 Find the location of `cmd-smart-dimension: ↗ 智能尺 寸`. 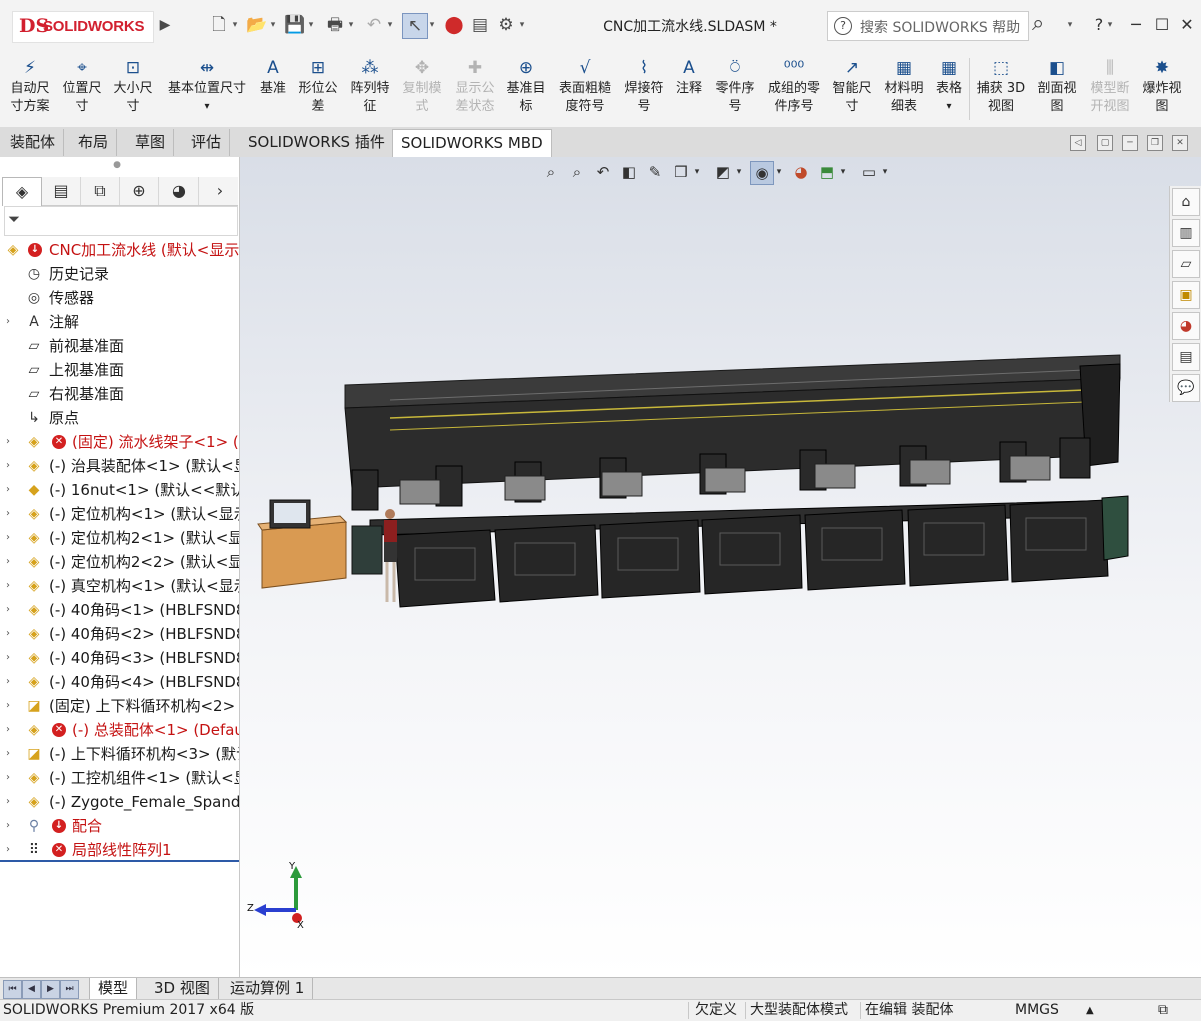

cmd-smart-dimension: ↗ 智能尺 寸 is located at coordinates (852, 89).